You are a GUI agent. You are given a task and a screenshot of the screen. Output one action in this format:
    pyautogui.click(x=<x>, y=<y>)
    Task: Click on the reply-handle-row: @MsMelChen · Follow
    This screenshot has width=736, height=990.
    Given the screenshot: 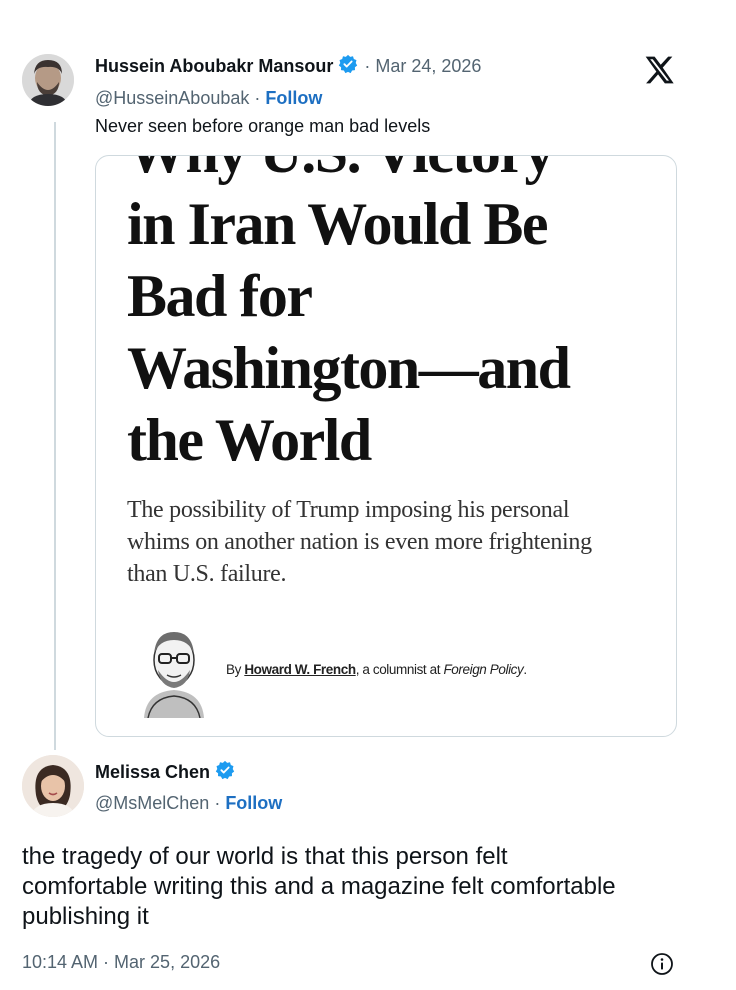 What is the action you would take?
    pyautogui.click(x=188, y=803)
    